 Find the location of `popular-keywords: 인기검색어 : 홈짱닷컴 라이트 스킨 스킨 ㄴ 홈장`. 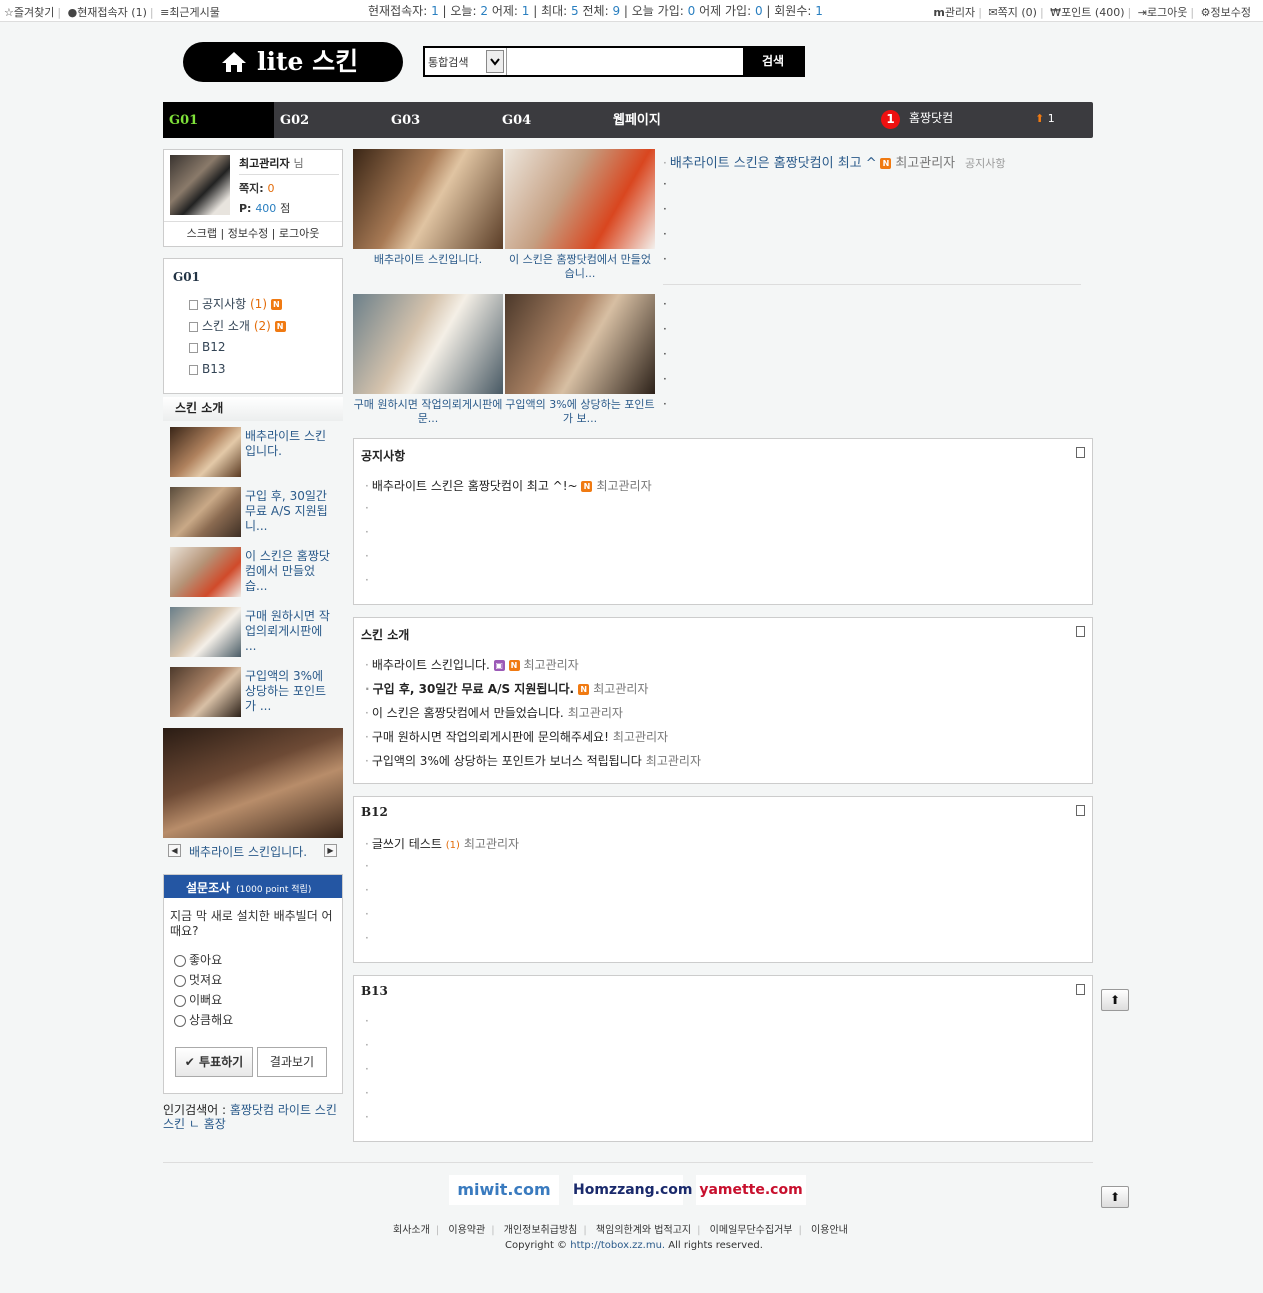

popular-keywords: 인기검색어 : 홈짱닷컴 라이트 스킨 스킨 ㄴ 홈장 is located at coordinates (250, 1117).